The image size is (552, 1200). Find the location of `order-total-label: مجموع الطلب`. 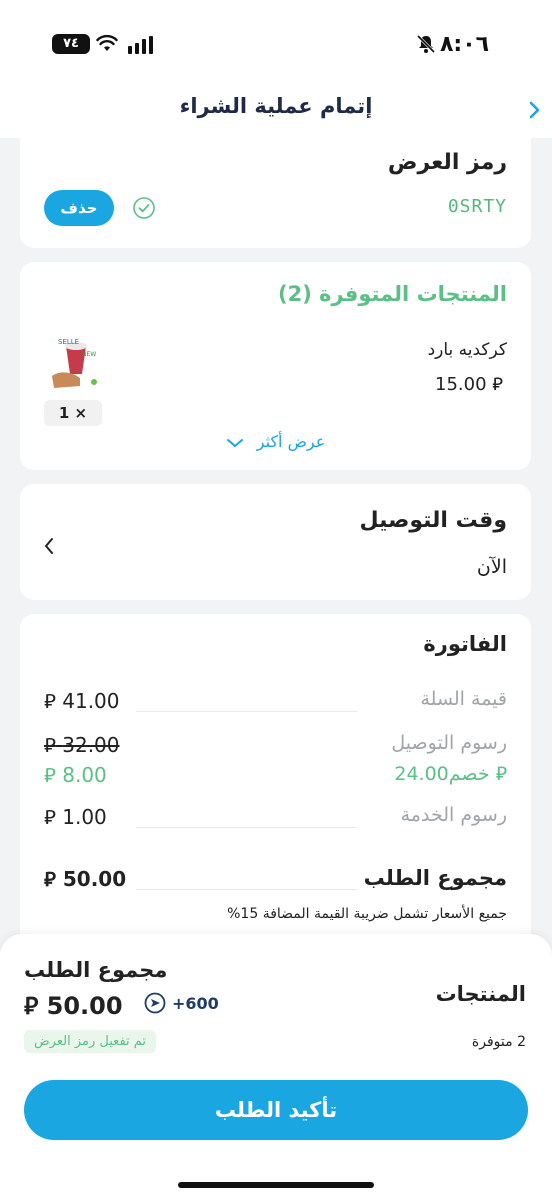

order-total-label: مجموع الطلب is located at coordinates (435, 878).